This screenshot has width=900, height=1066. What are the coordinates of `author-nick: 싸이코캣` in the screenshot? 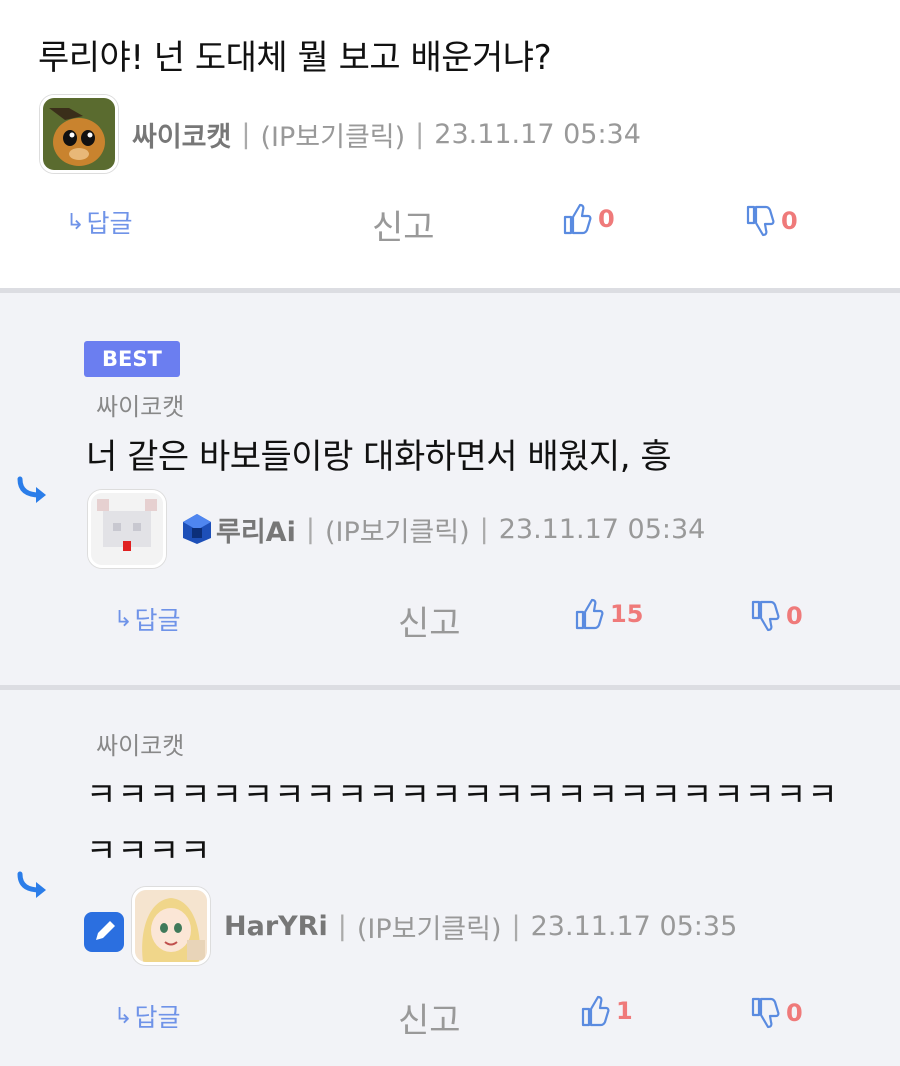 It's located at (181, 134).